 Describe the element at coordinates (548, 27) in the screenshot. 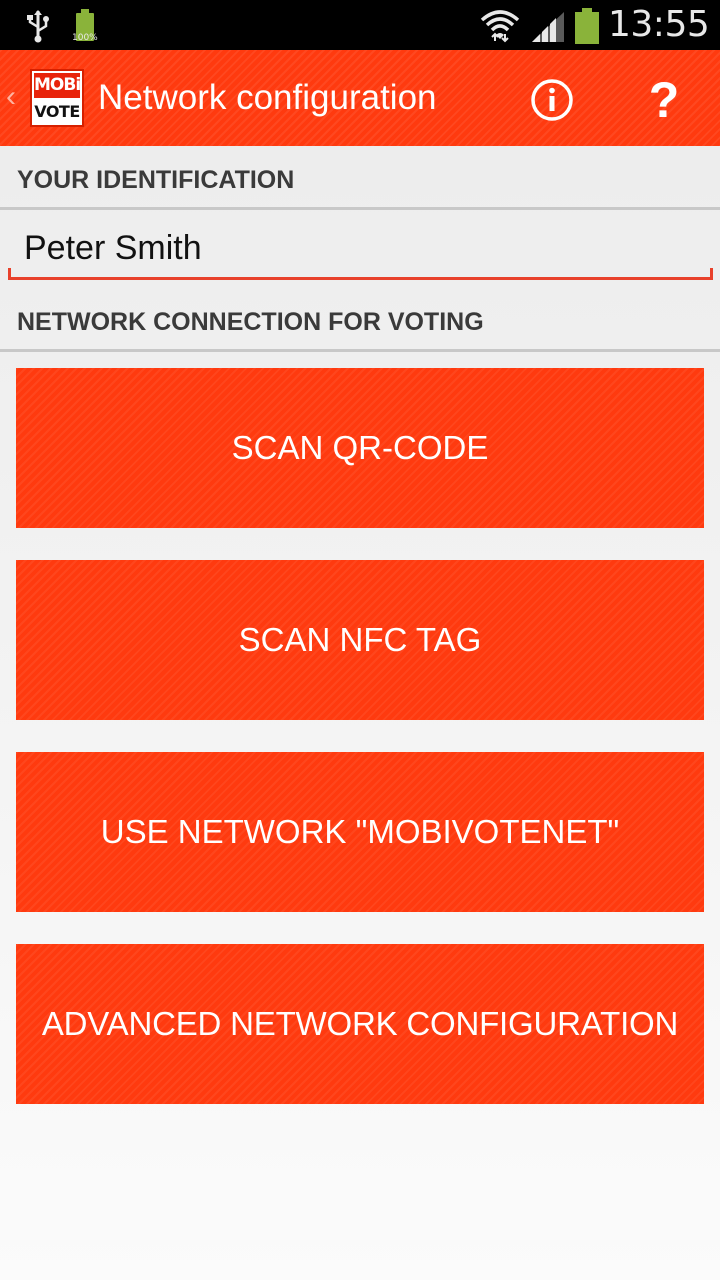

I see `signal-icon` at that location.